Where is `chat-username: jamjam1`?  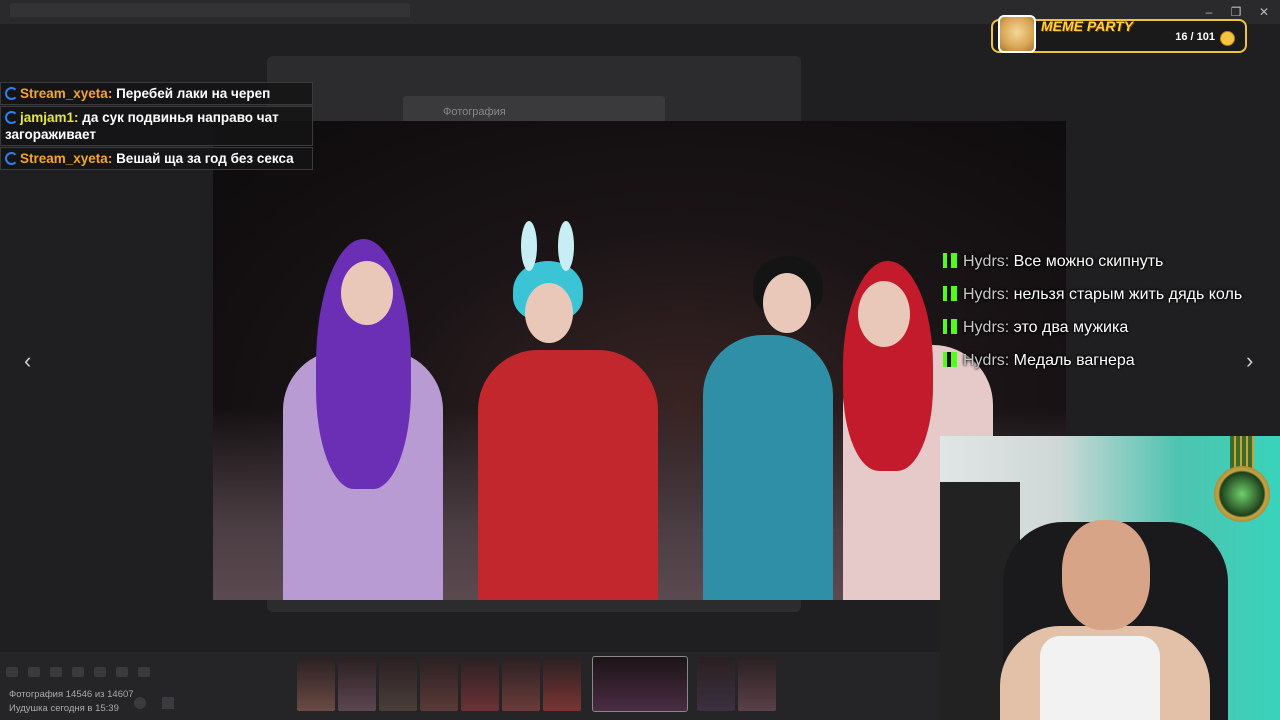
chat-username: jamjam1 is located at coordinates (47, 117).